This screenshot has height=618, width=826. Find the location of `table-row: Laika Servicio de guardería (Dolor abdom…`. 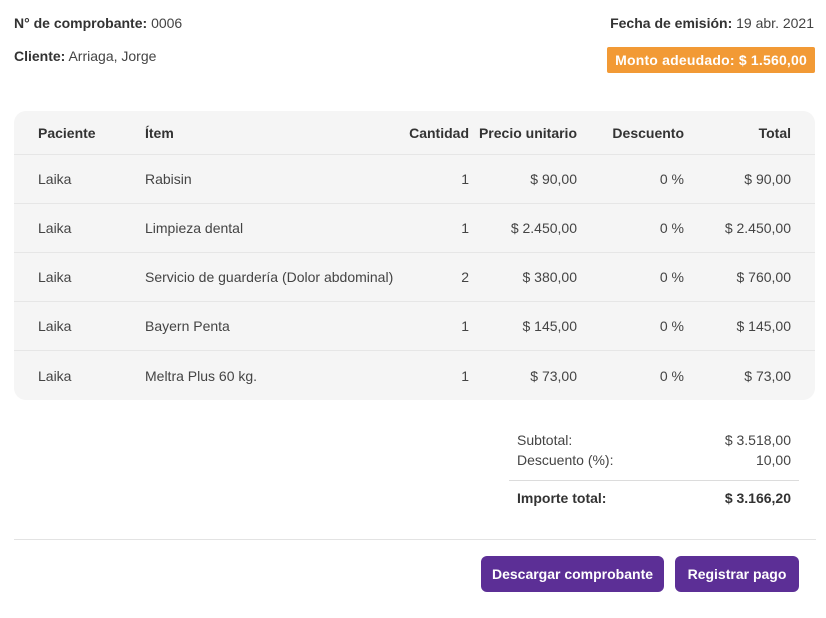

table-row: Laika Servicio de guardería (Dolor abdom… is located at coordinates (414, 277).